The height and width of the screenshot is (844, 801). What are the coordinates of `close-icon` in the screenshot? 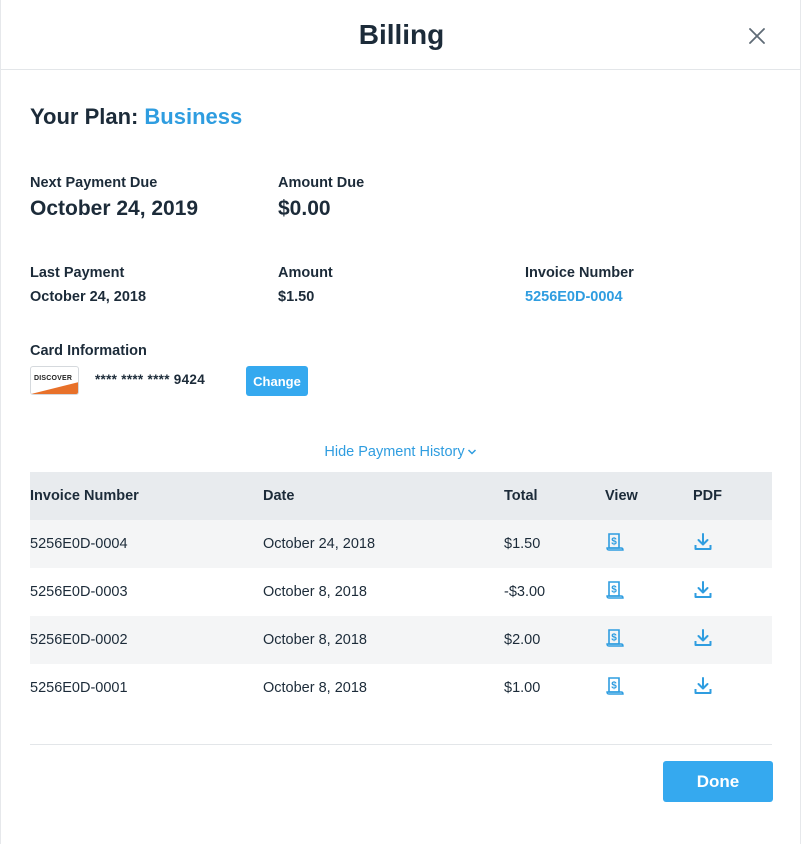 It's located at (757, 36).